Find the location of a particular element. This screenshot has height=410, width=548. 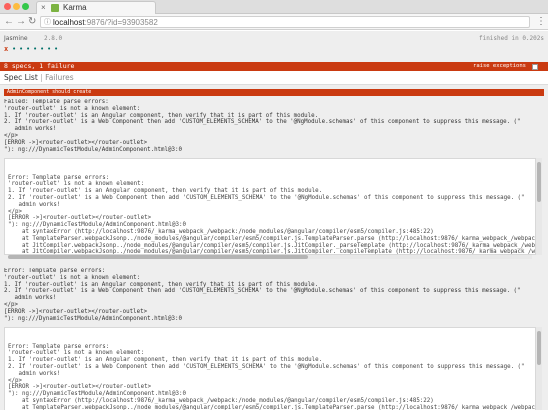

zoom-window-button is located at coordinates (25, 6).